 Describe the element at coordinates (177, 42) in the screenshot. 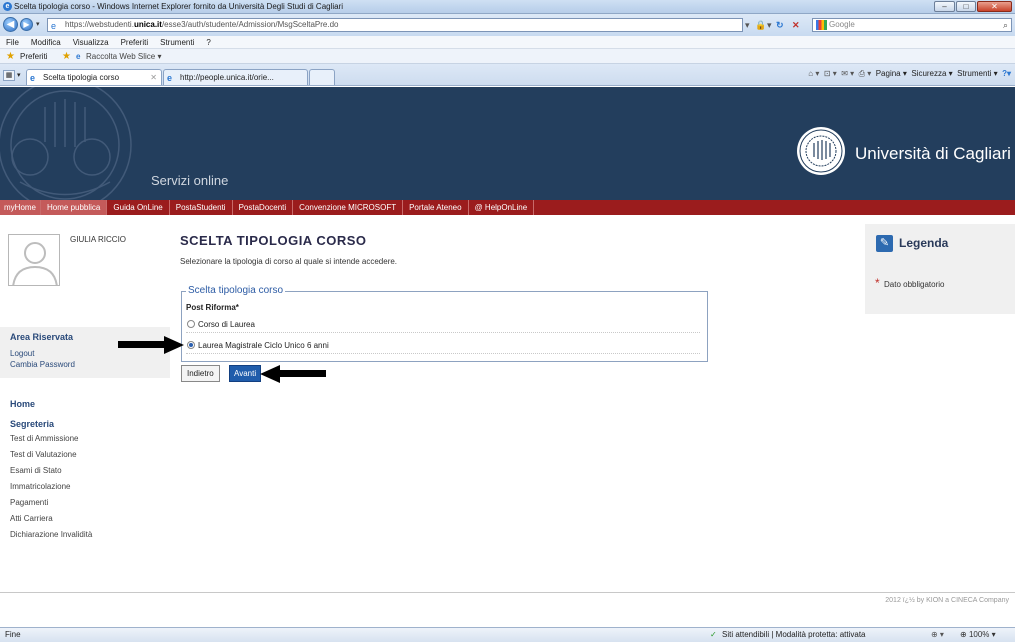

I see `menu-strumenti: Strumenti` at that location.